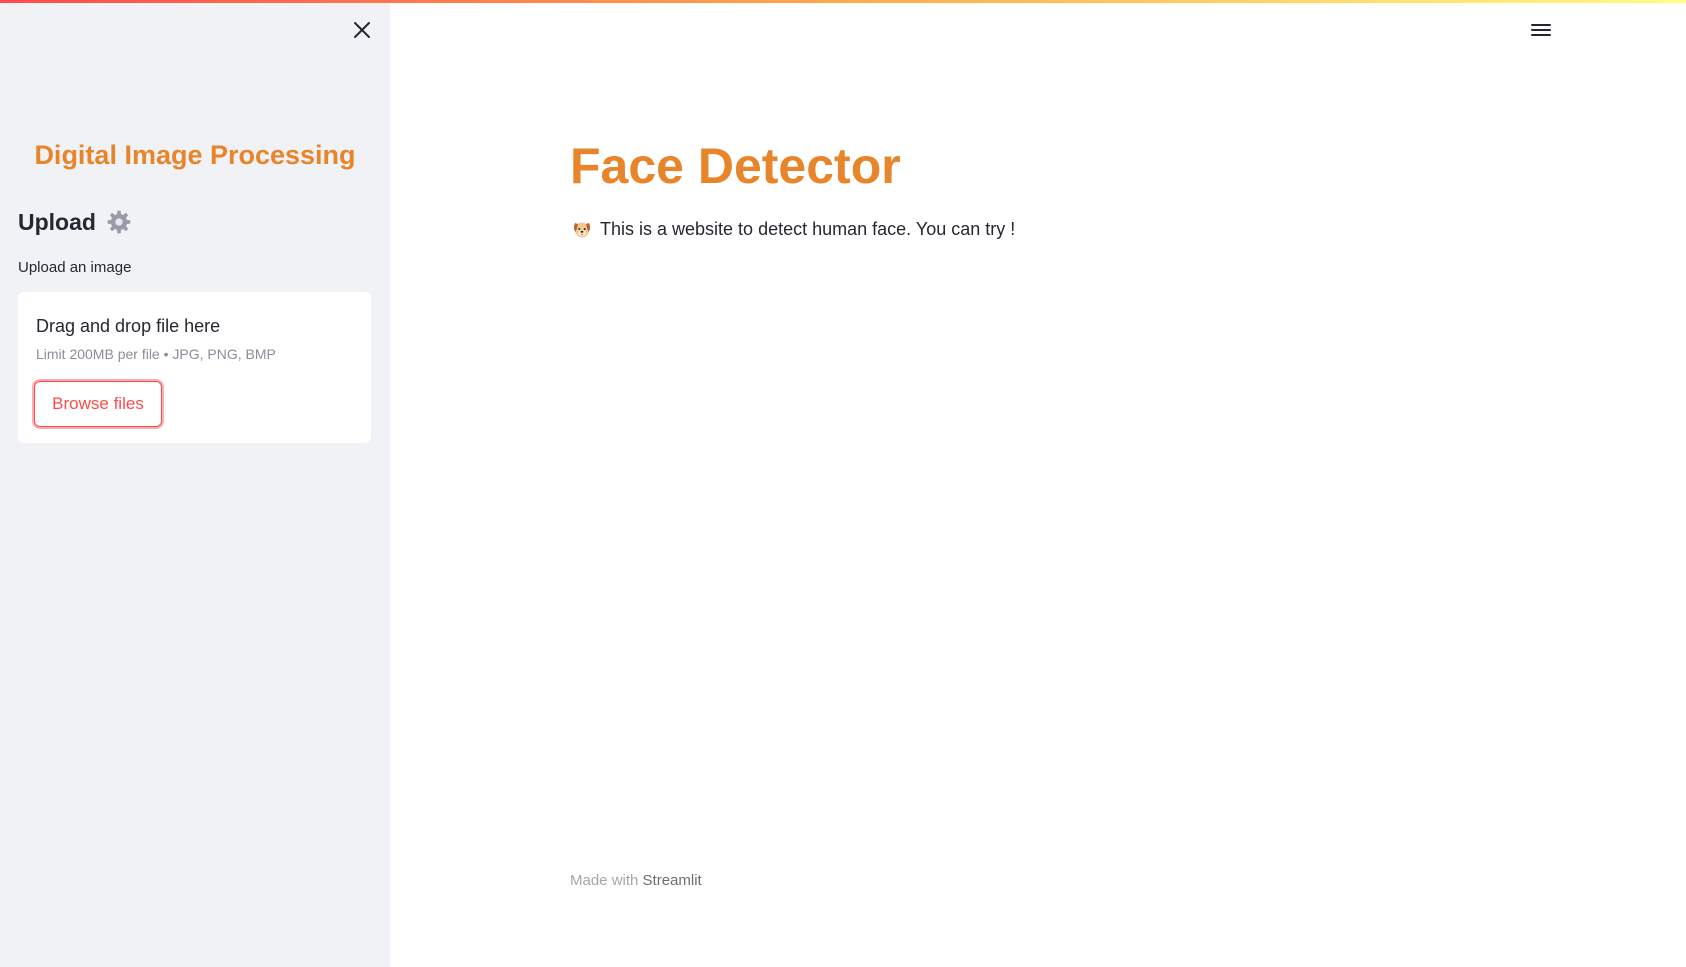 Image resolution: width=1686 pixels, height=967 pixels. Describe the element at coordinates (156, 354) in the screenshot. I see `dropzone-limit-text: Limit 200MB per file • JPG, PNG, BMP` at that location.